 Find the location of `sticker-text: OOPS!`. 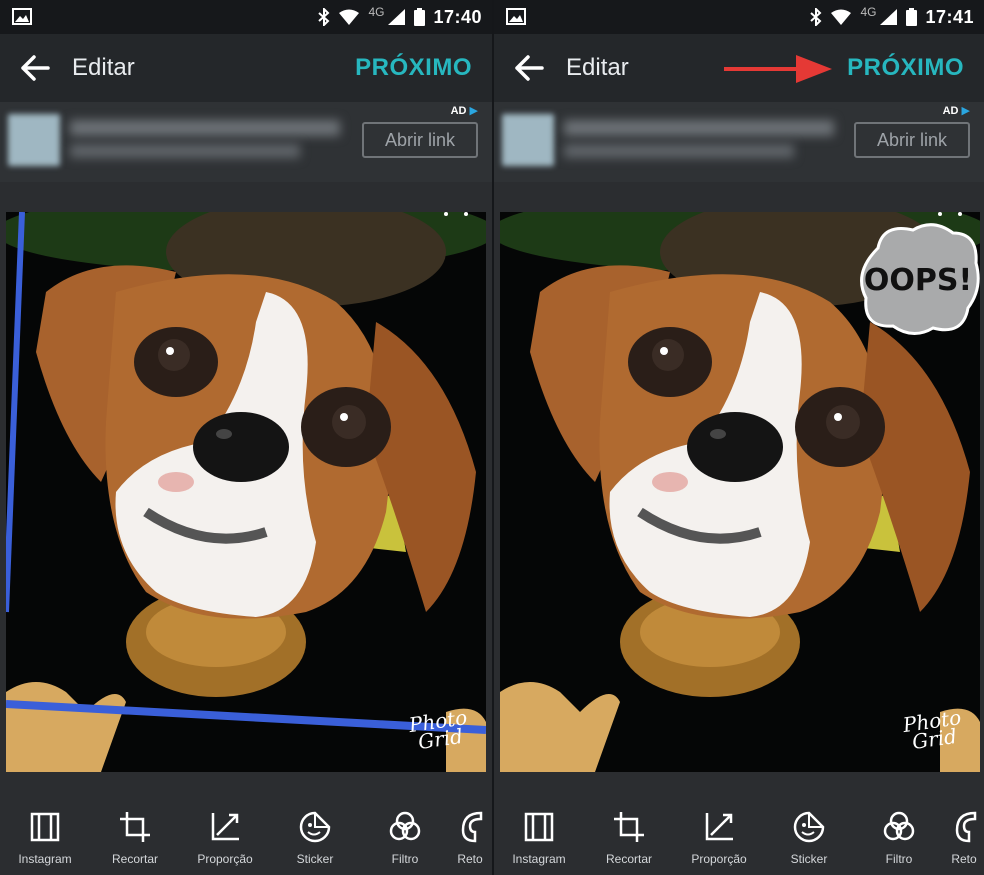

sticker-text: OOPS! is located at coordinates (918, 280).